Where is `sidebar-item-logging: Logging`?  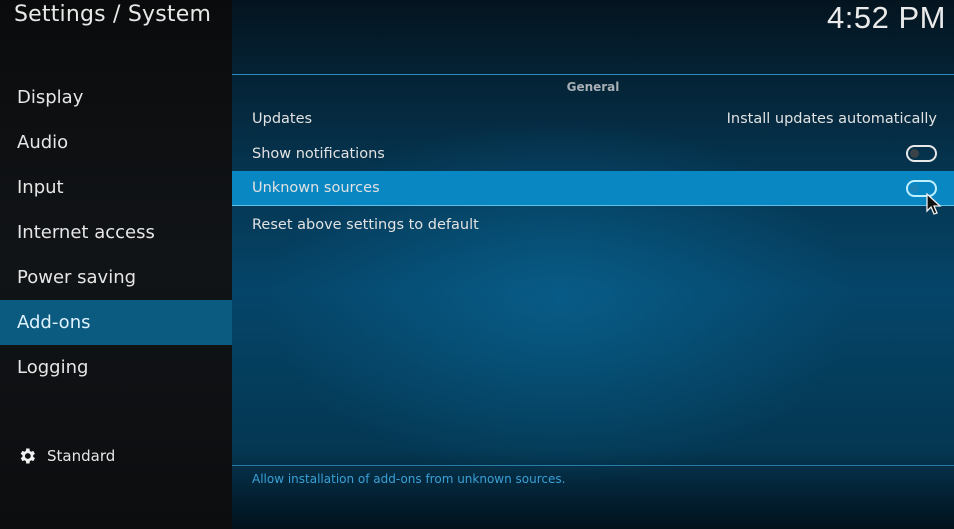 sidebar-item-logging: Logging is located at coordinates (116, 367).